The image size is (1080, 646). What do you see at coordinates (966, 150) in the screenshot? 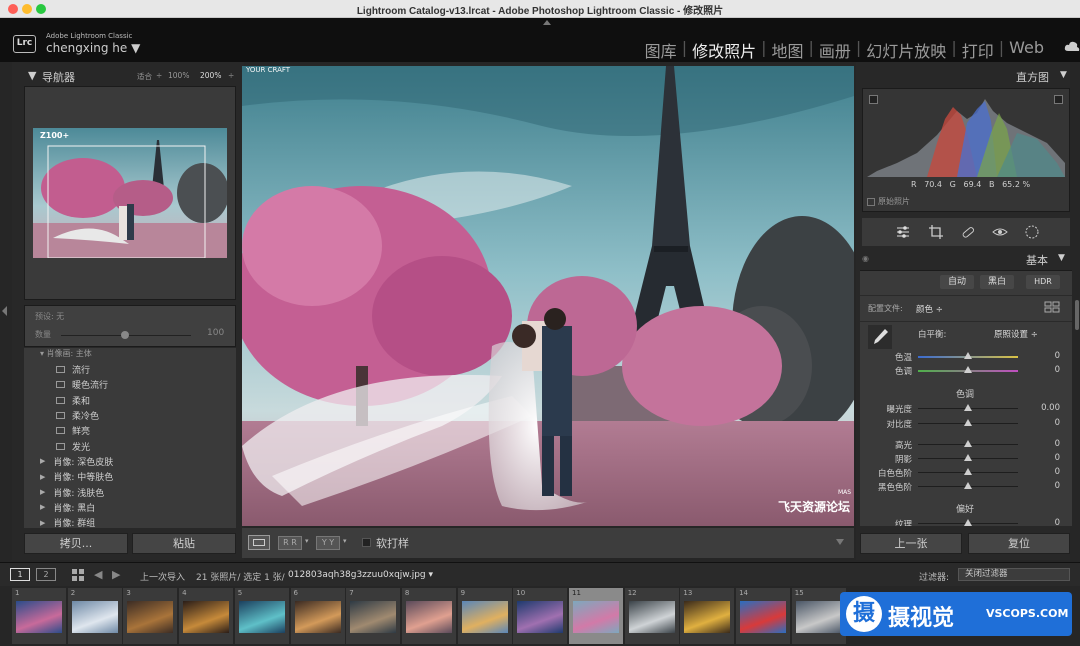
I see `histogram: R 70.4 G 69.4 B 65.2 % 原始照片` at bounding box center [966, 150].